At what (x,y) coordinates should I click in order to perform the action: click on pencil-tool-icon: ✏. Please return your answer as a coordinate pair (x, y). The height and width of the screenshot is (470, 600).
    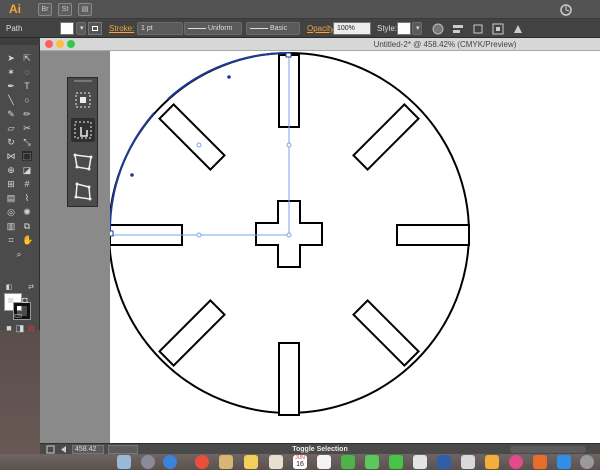
    Looking at the image, I should click on (27, 114).